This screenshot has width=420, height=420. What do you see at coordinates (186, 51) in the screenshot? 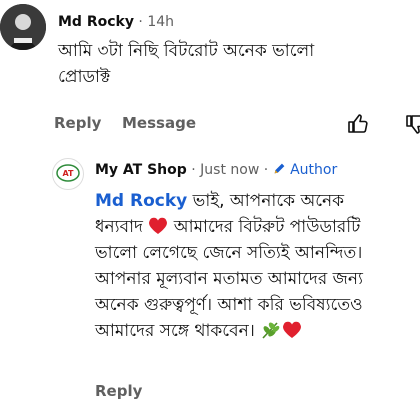
I see `comment-text-line: আমি ৩টা নিছি বিটরোট অনেক ভালো` at bounding box center [186, 51].